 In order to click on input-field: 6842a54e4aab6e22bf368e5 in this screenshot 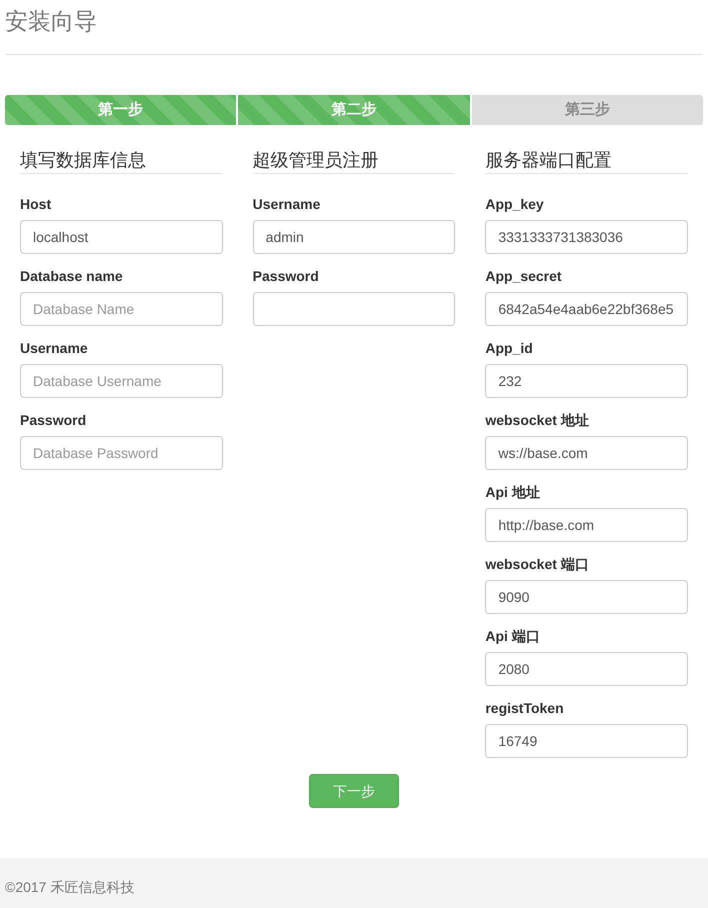, I will do `click(586, 309)`.